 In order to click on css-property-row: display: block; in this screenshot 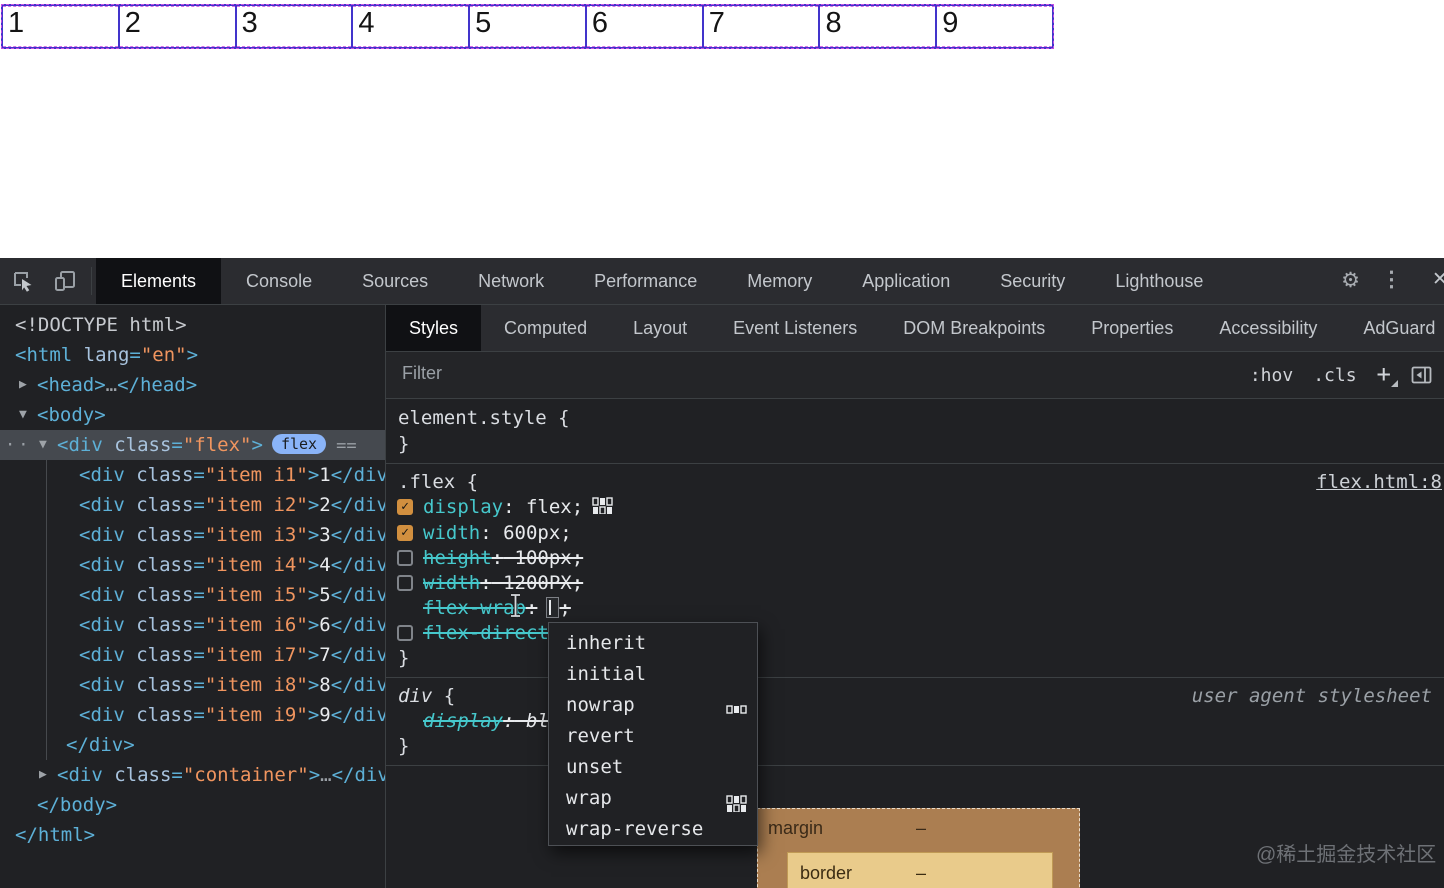, I will do `click(915, 721)`.